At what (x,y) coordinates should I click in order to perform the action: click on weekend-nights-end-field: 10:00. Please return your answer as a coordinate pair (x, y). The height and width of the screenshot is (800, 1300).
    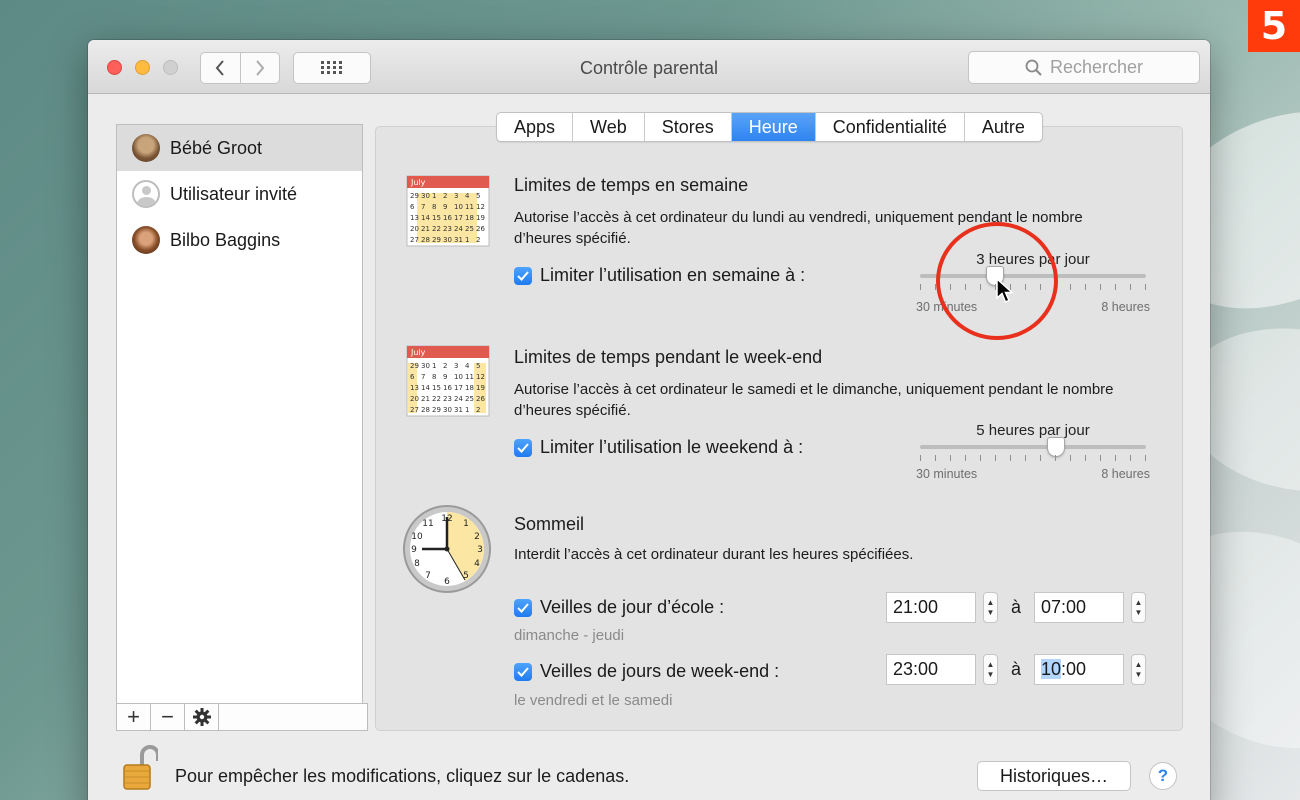
    Looking at the image, I should click on (1079, 669).